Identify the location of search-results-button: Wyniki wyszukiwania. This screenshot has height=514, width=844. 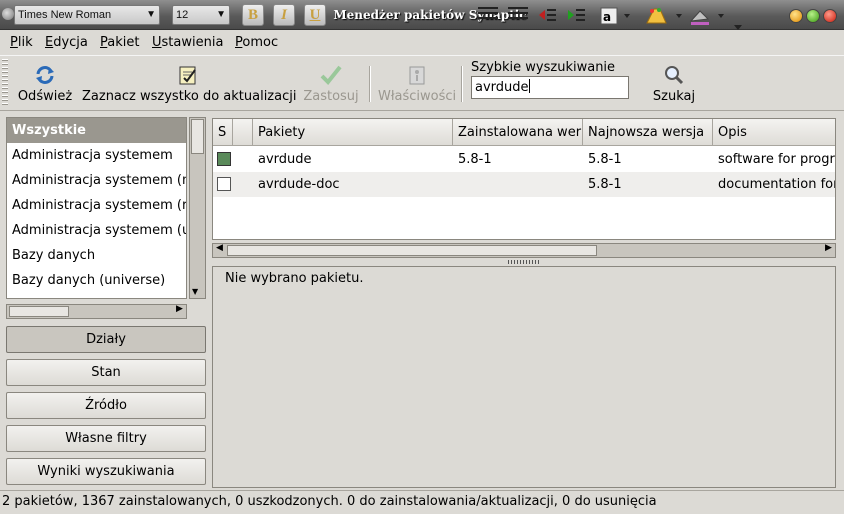
(106, 471).